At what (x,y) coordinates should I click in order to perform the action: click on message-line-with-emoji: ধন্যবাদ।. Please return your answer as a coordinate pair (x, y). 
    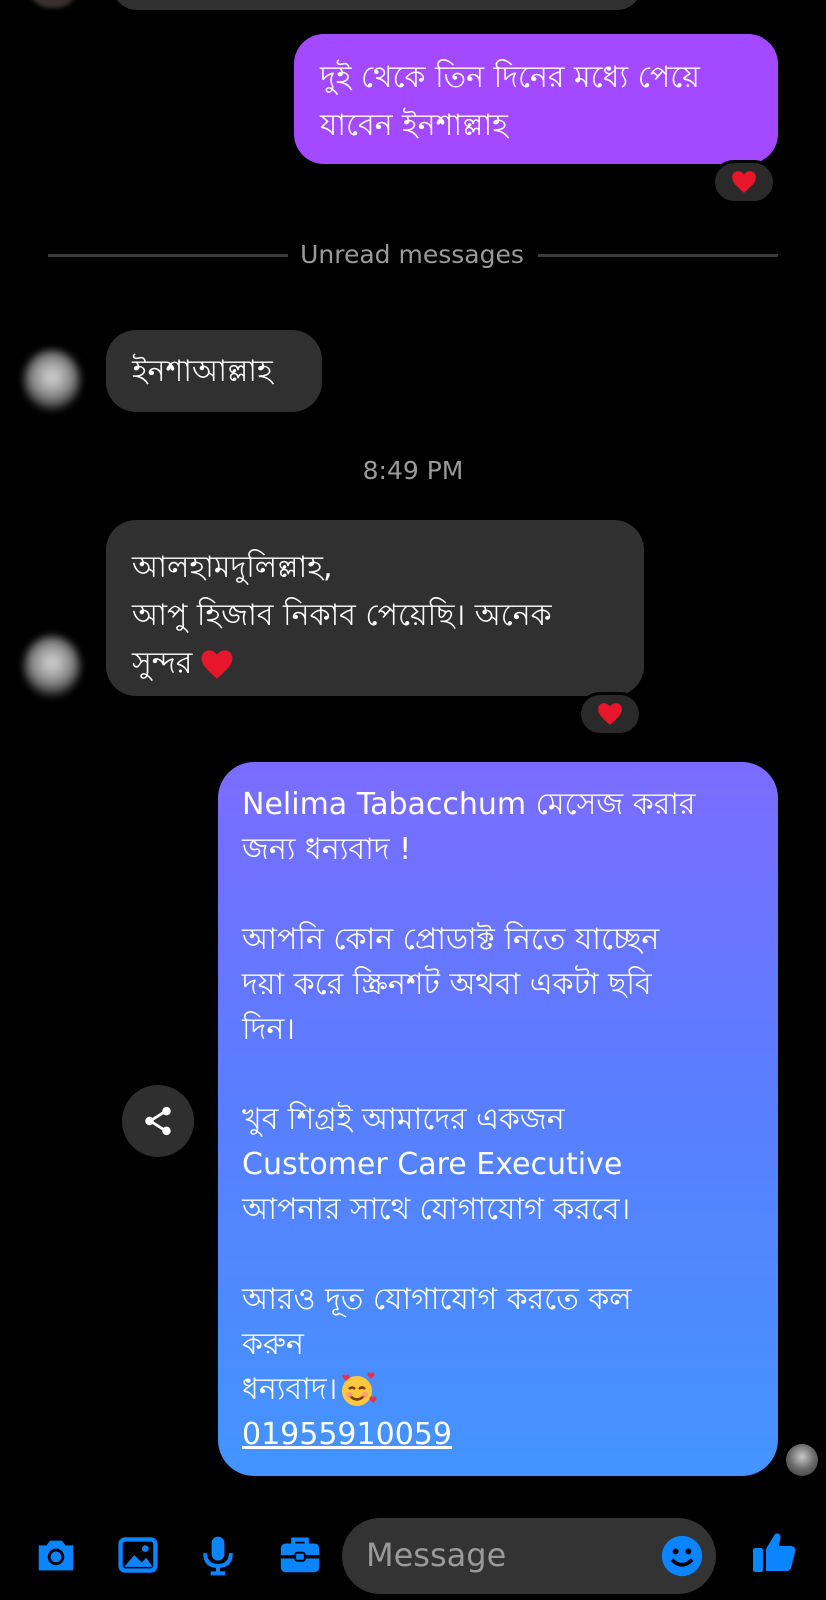
    Looking at the image, I should click on (498, 1389).